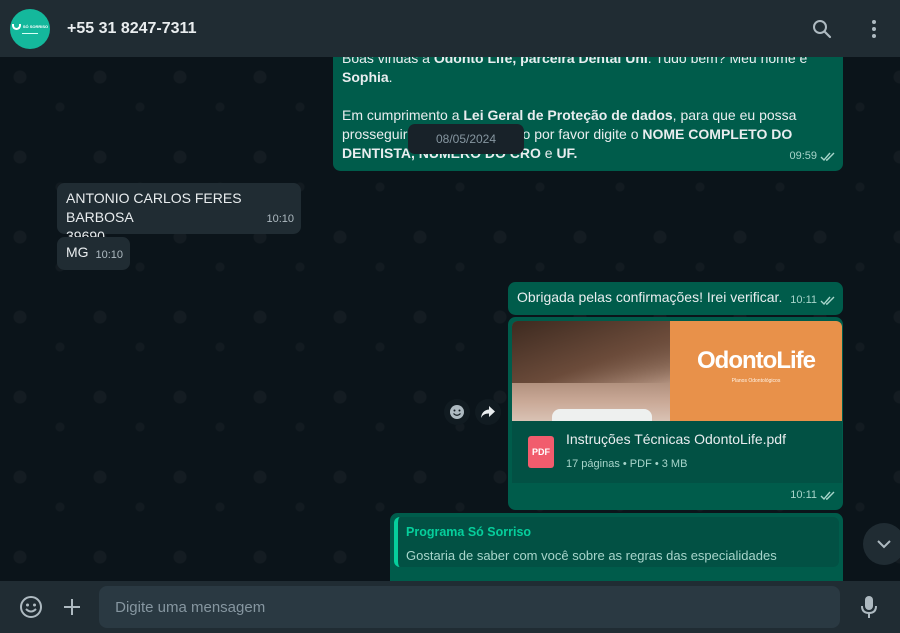 This screenshot has height=633, width=900. I want to click on date-chip: 08/05/2024, so click(466, 139).